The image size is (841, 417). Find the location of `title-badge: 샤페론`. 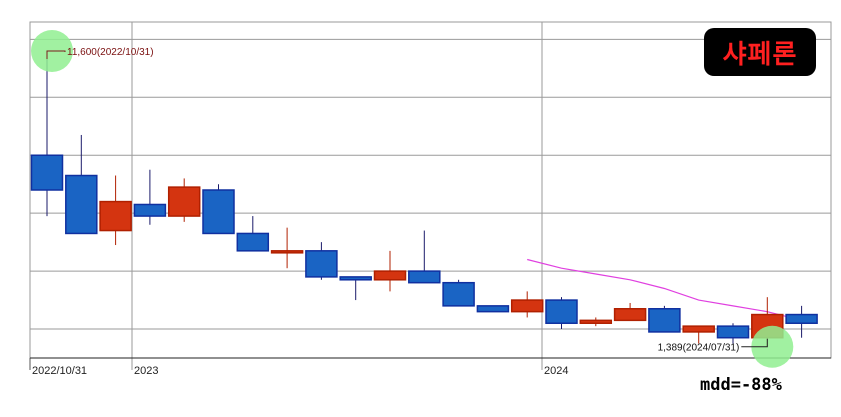

title-badge: 샤페론 is located at coordinates (760, 52).